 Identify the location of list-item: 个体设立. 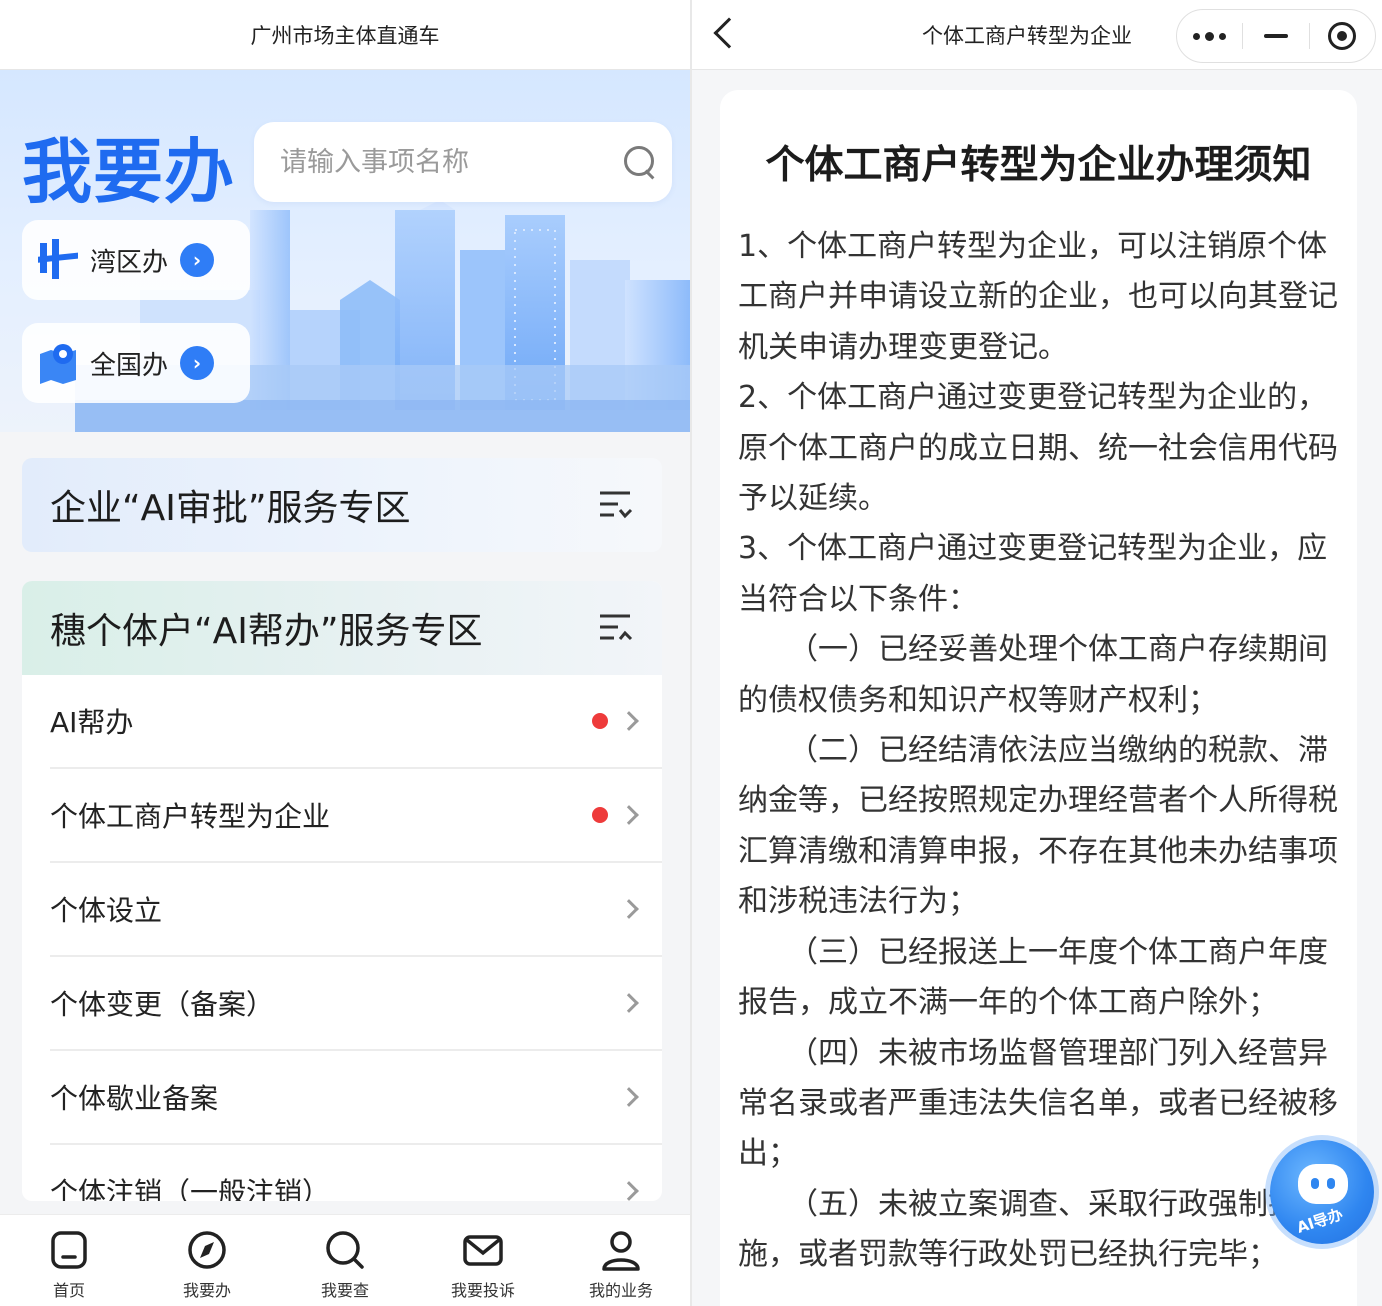
(356, 910).